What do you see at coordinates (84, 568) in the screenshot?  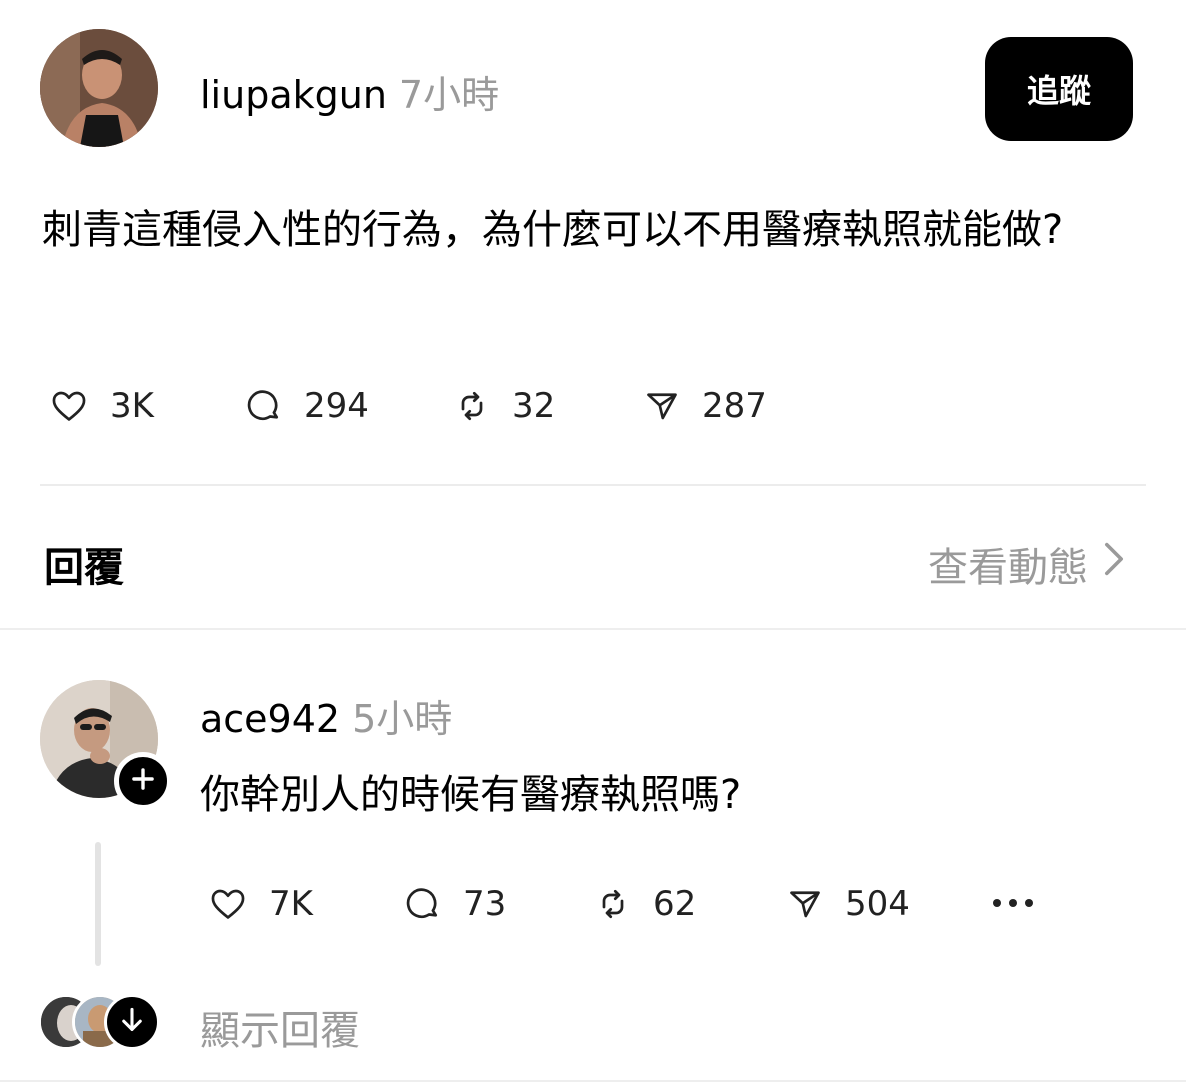 I see `replies-title: 回覆` at bounding box center [84, 568].